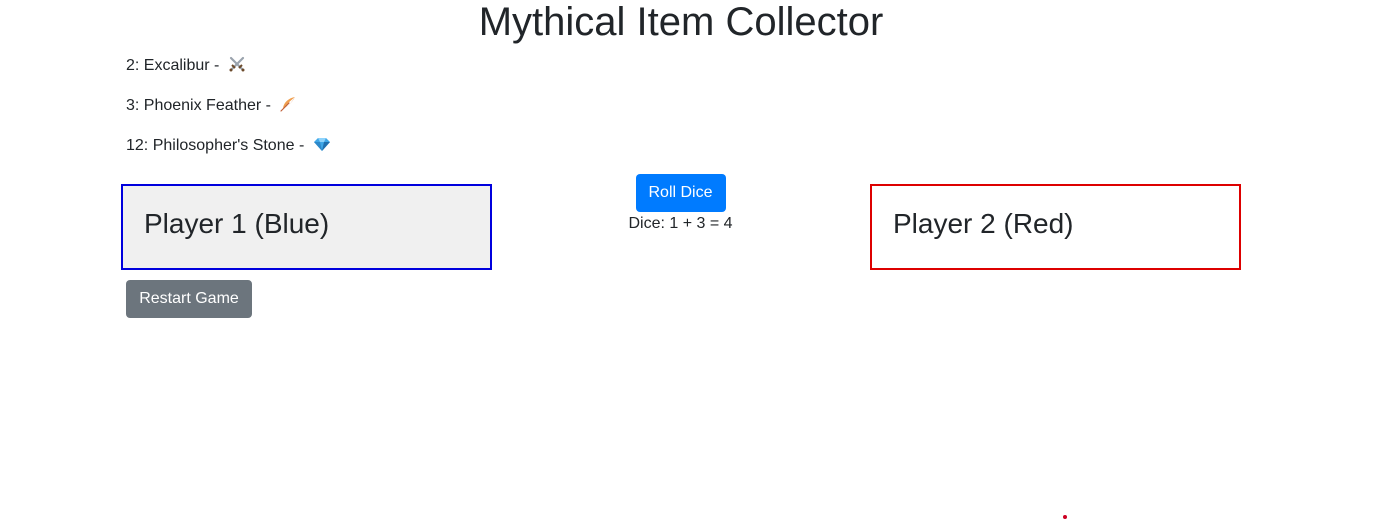 This screenshot has height=520, width=1379. What do you see at coordinates (288, 104) in the screenshot?
I see `feather-icon` at bounding box center [288, 104].